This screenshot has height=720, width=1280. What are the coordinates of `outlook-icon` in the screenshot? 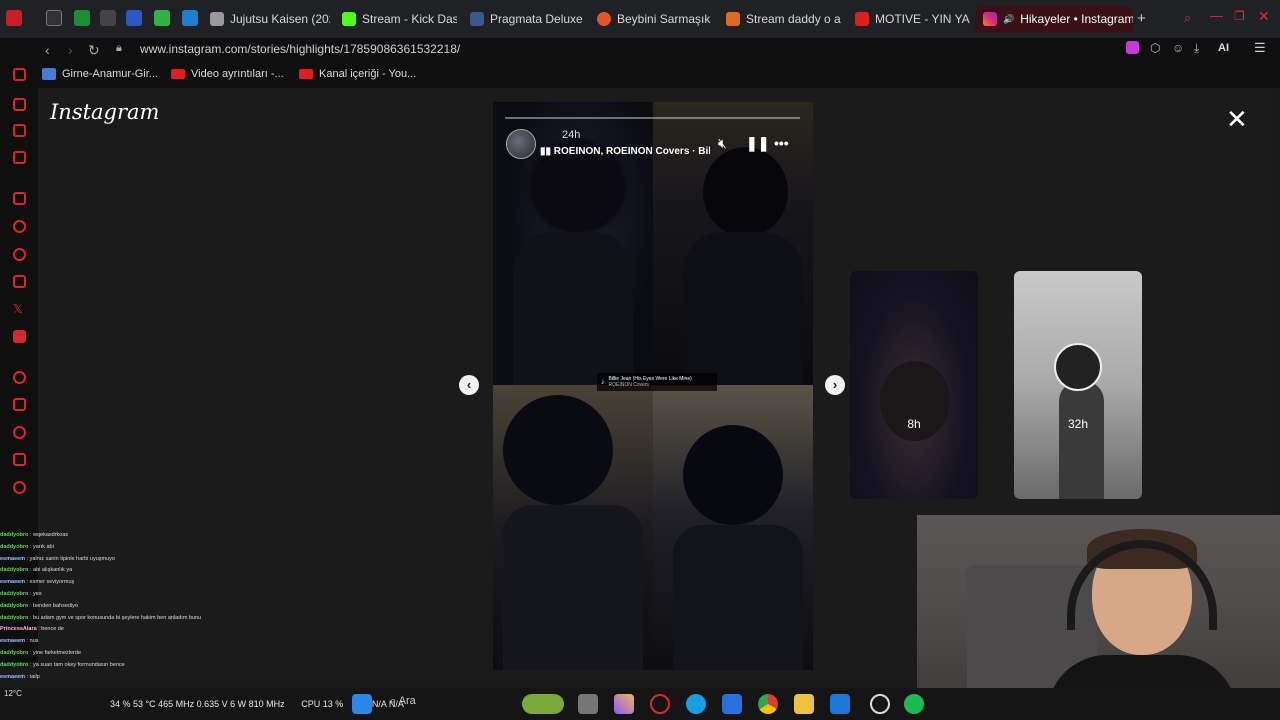 It's located at (840, 704).